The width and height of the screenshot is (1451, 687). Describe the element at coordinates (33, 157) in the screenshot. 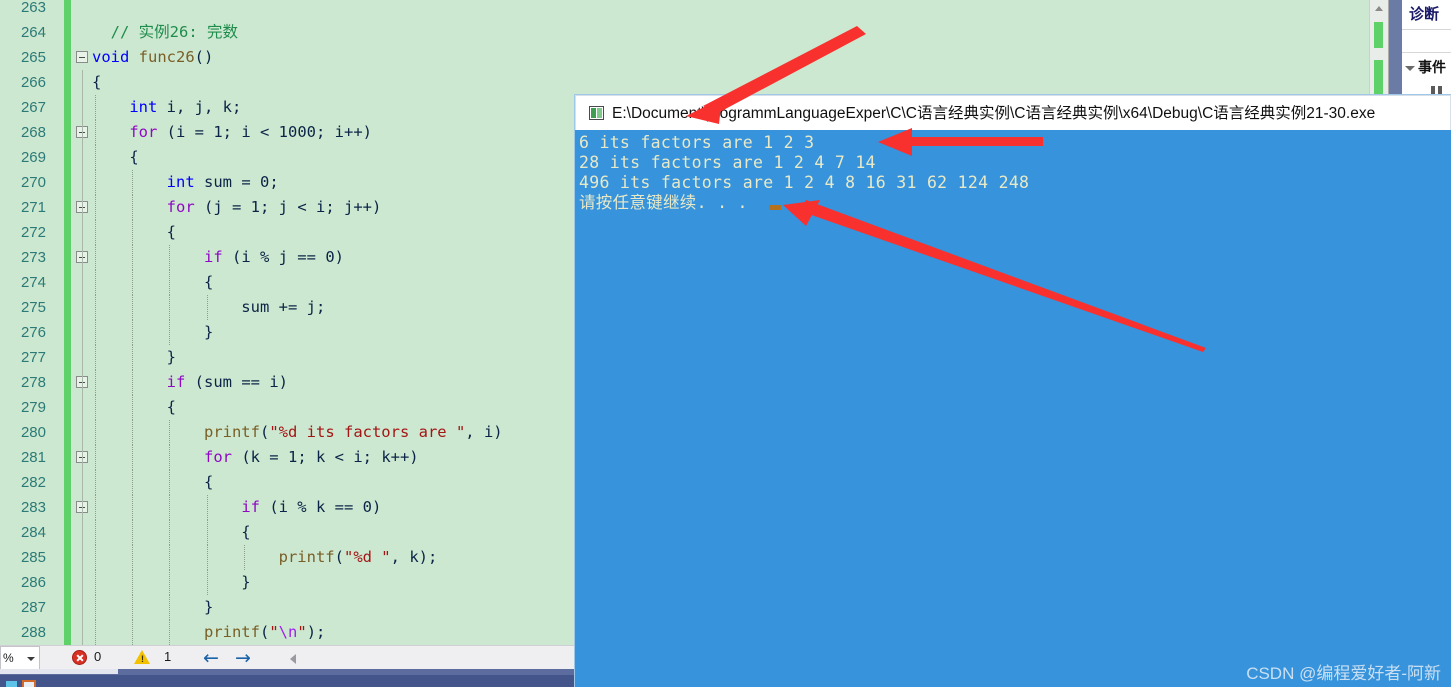

I see `line-number: 269` at that location.